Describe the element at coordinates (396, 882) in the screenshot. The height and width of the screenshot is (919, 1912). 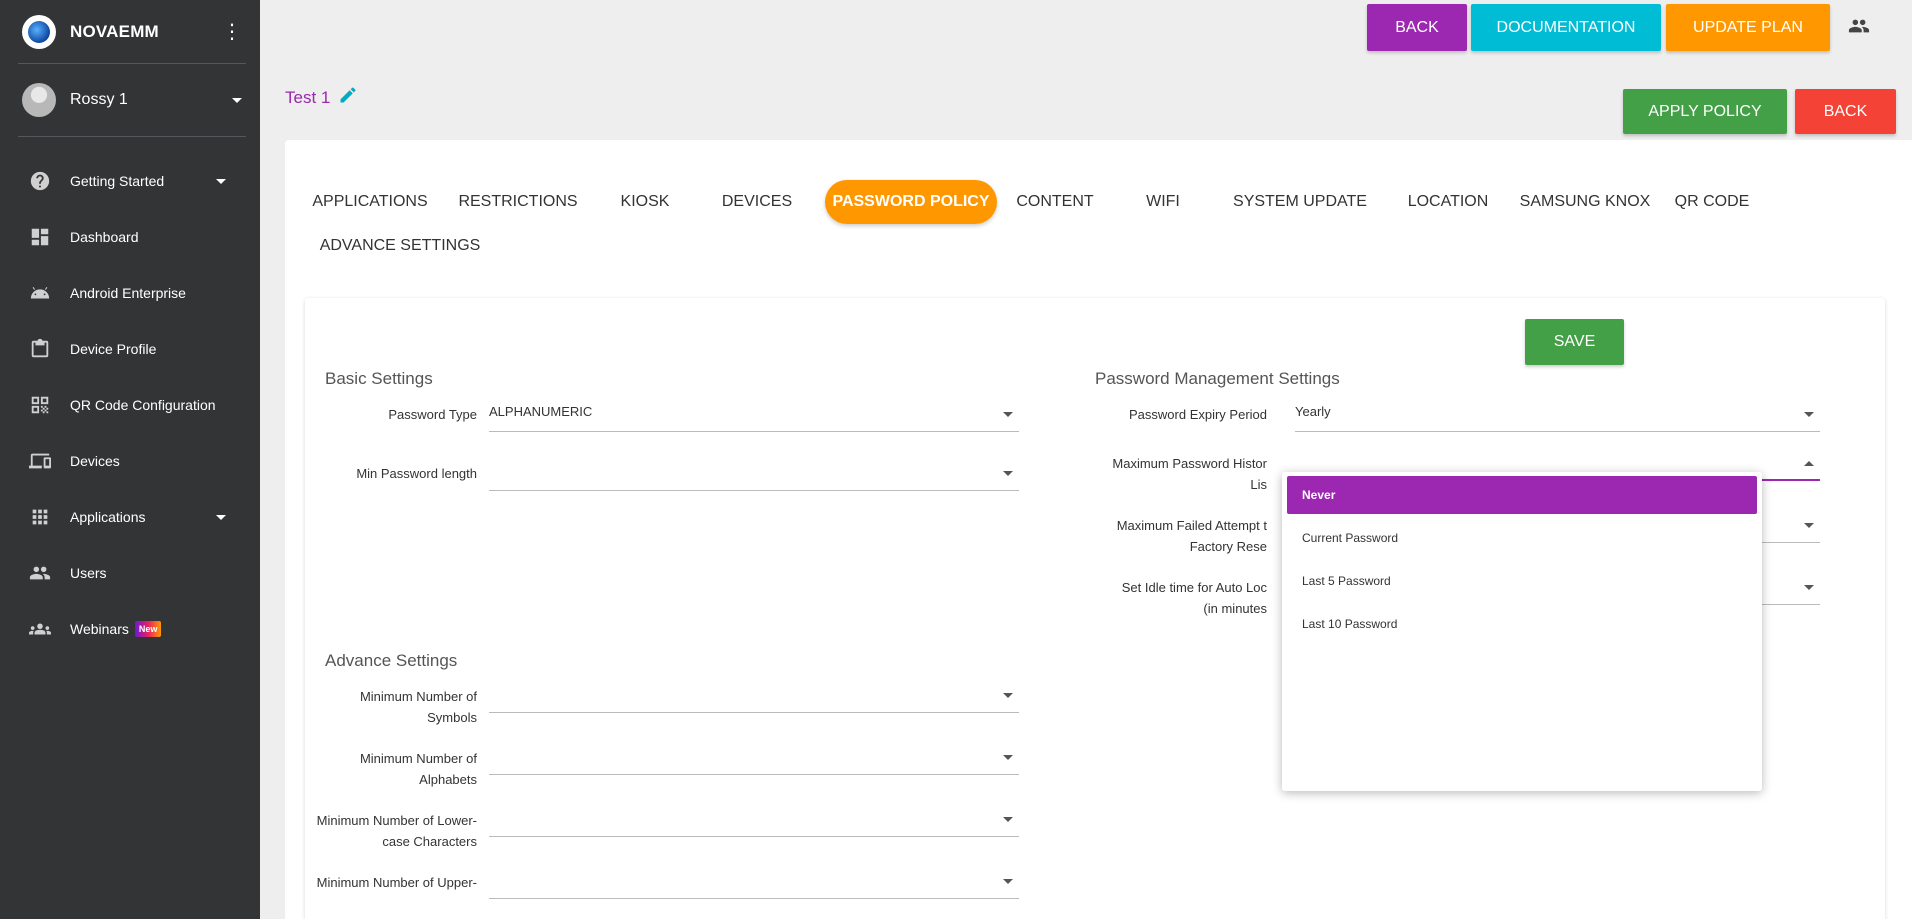
I see `label-line: Minimum Number of Upper-` at that location.